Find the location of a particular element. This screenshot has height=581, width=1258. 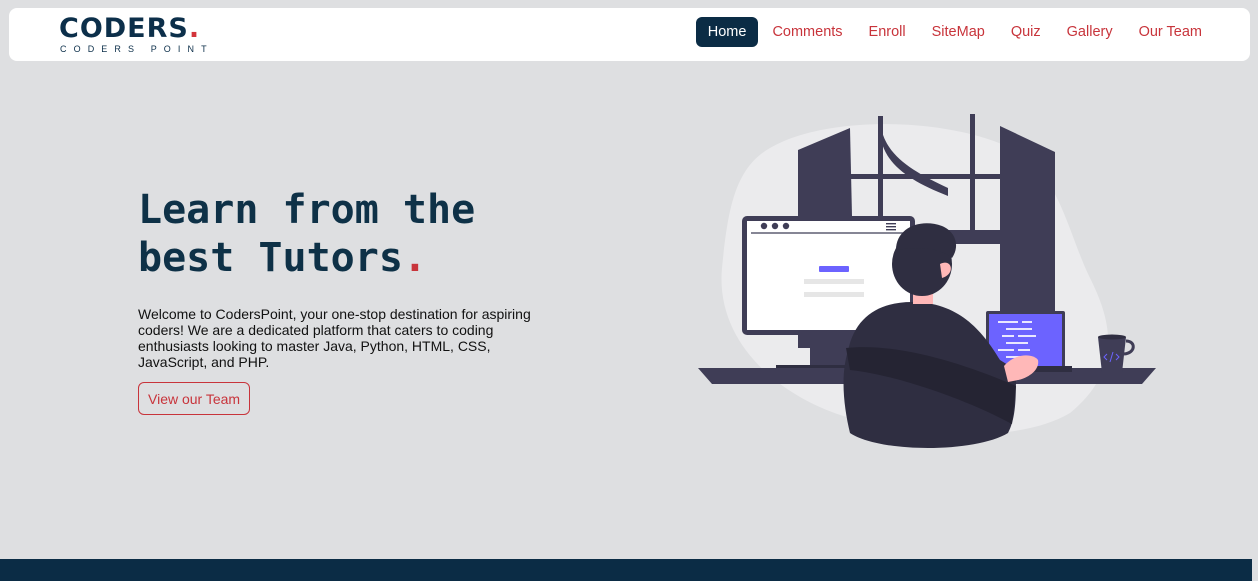

hero-title-line-1: Learn from the is located at coordinates (307, 210).